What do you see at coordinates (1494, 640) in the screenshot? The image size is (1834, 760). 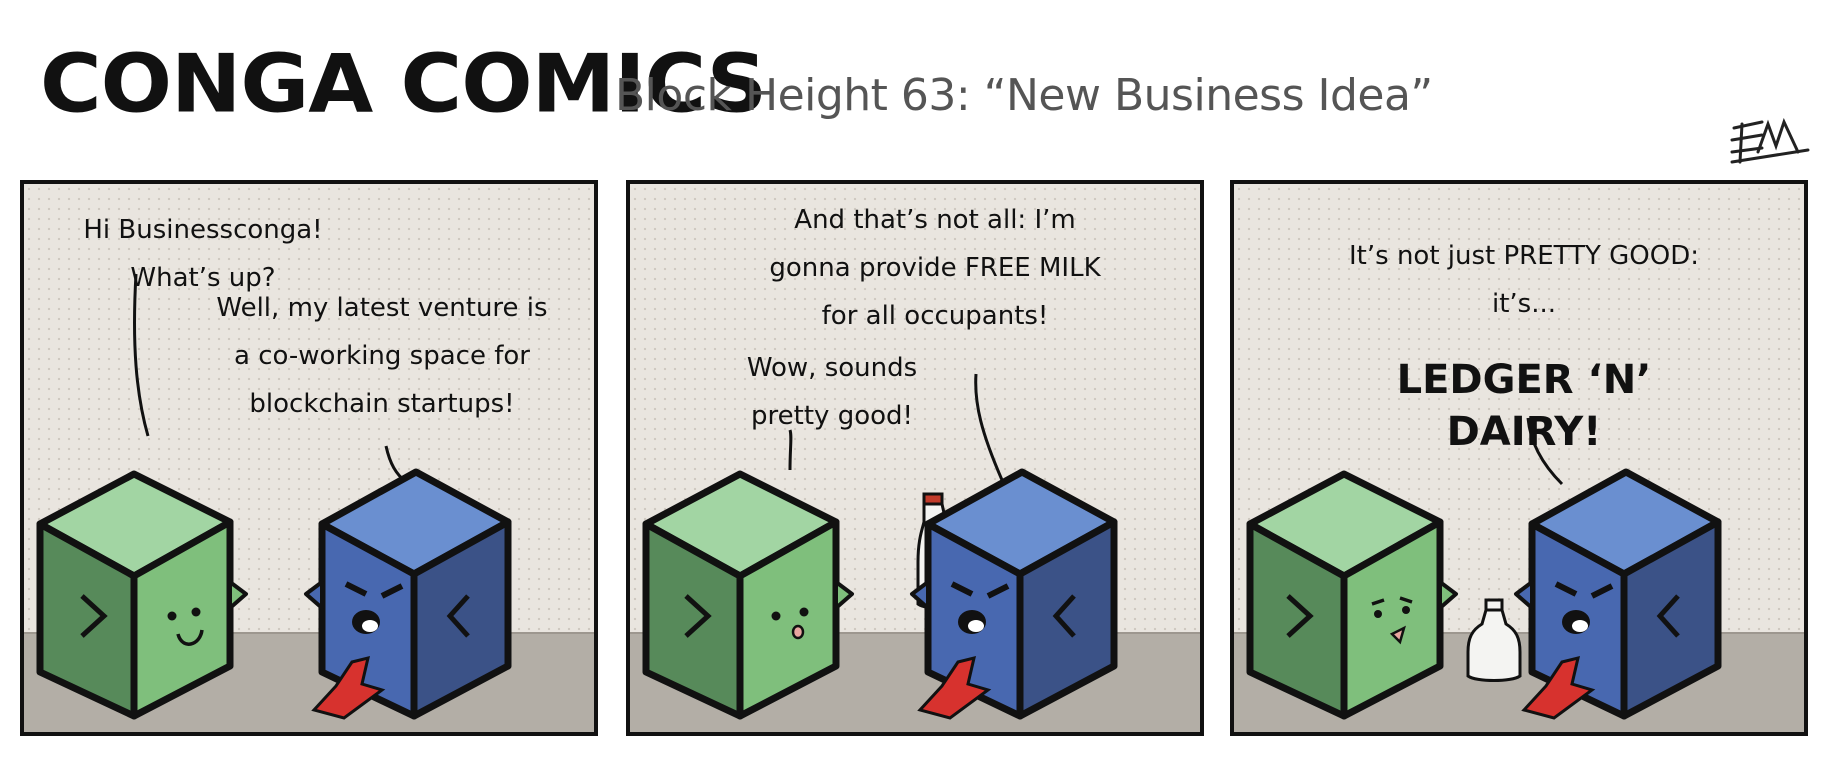 I see `milk-bottle` at bounding box center [1494, 640].